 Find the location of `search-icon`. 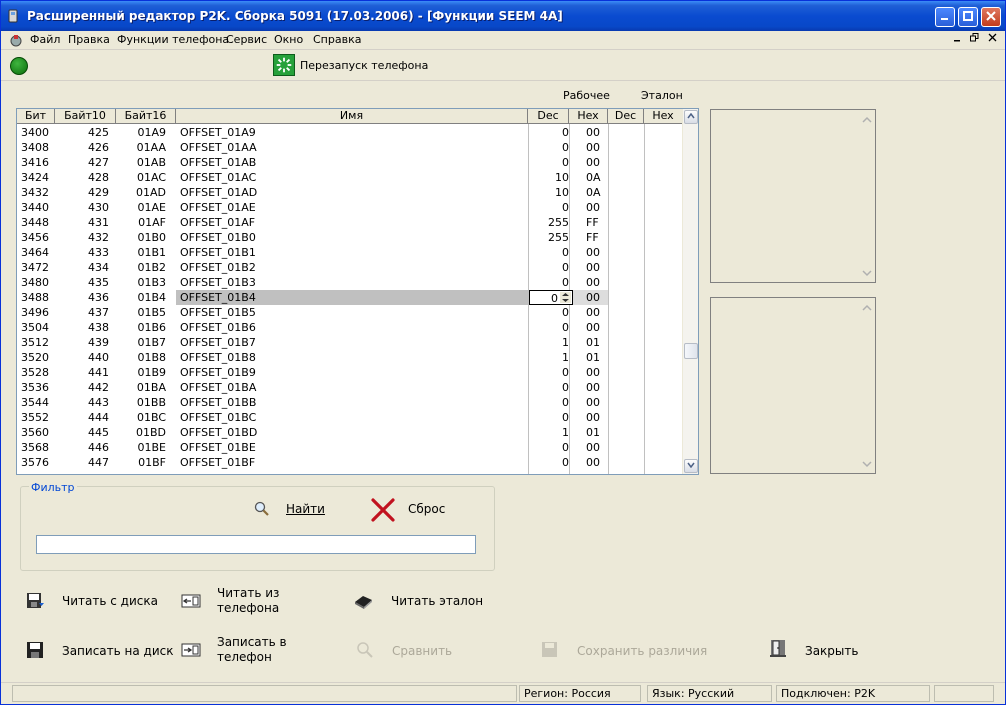

search-icon is located at coordinates (262, 509).